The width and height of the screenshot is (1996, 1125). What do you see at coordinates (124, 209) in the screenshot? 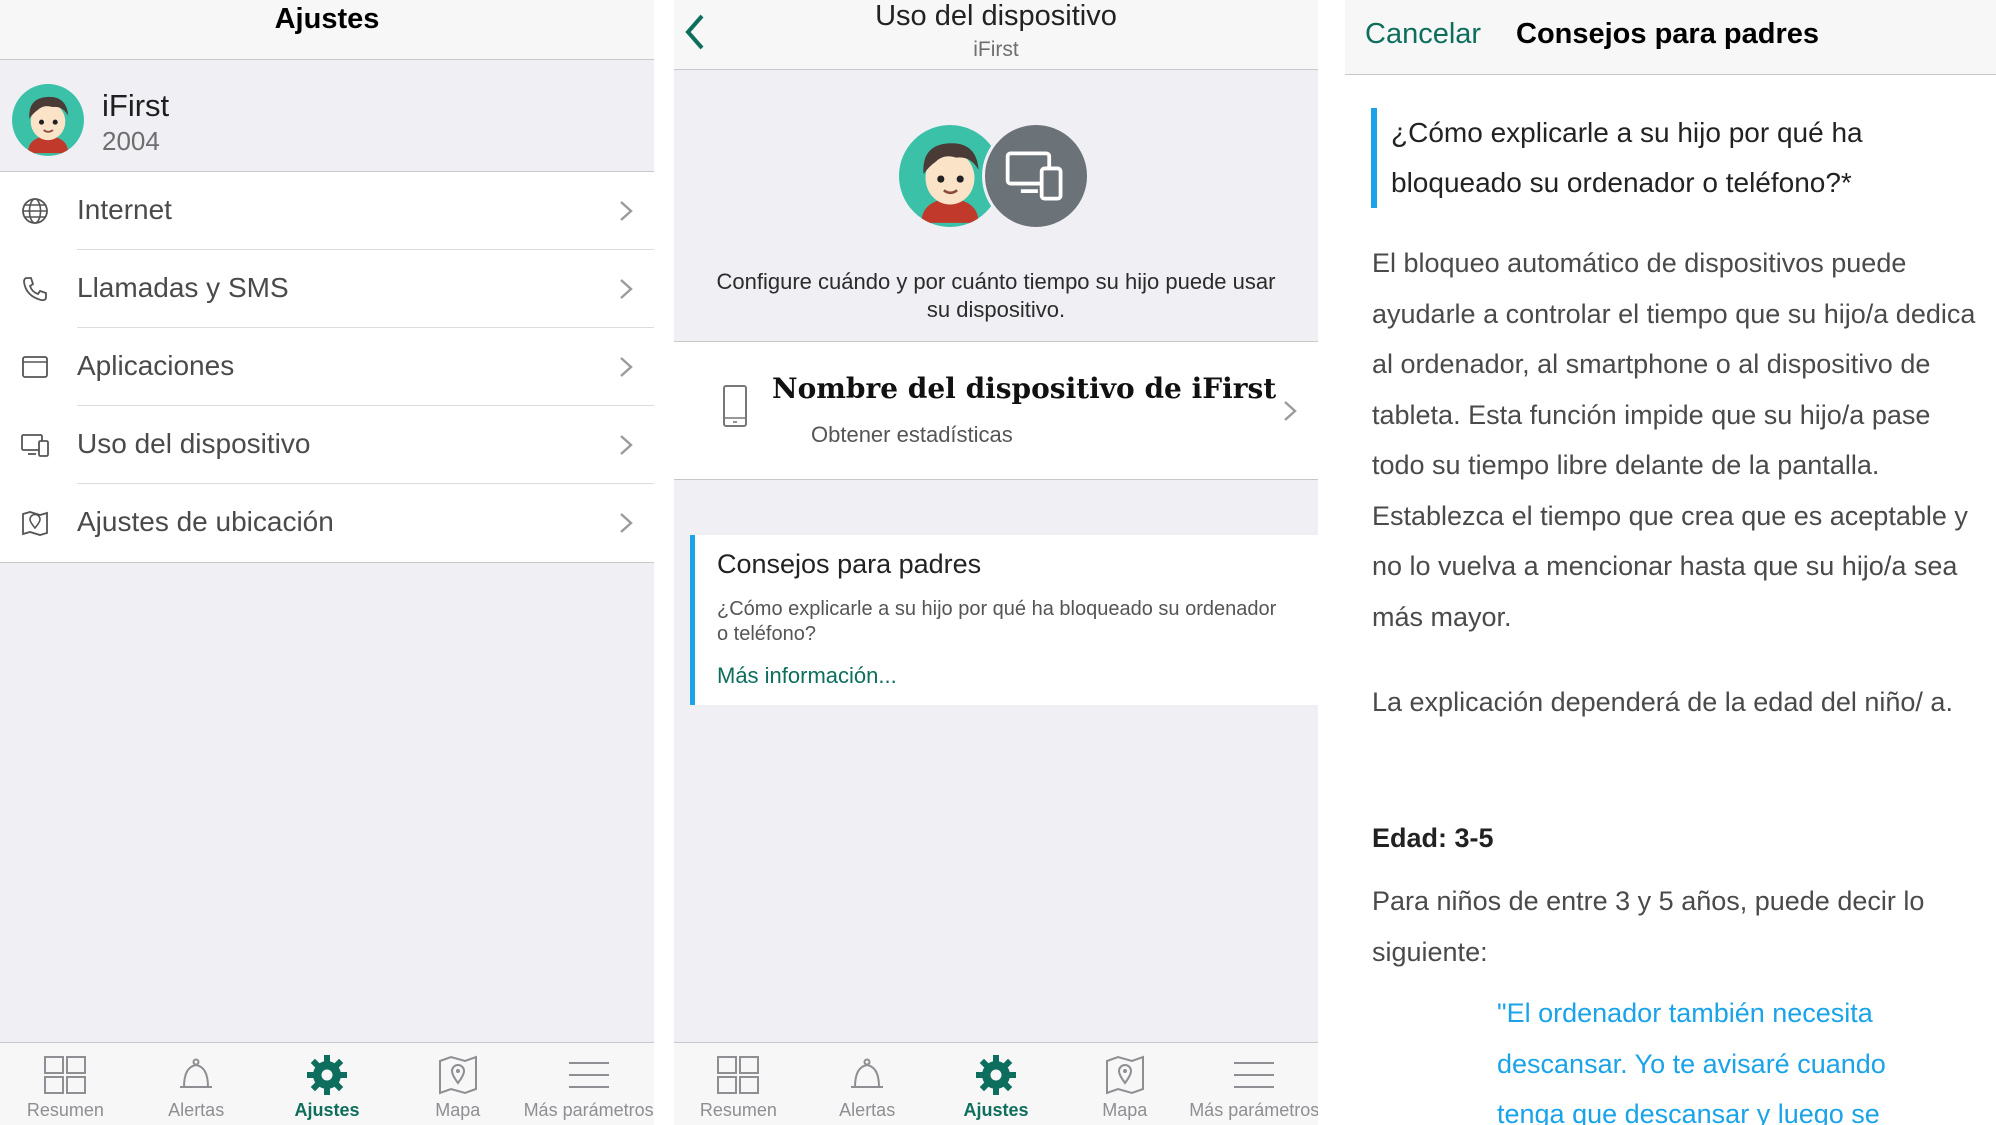
I see `menu-item-label: Internet` at bounding box center [124, 209].